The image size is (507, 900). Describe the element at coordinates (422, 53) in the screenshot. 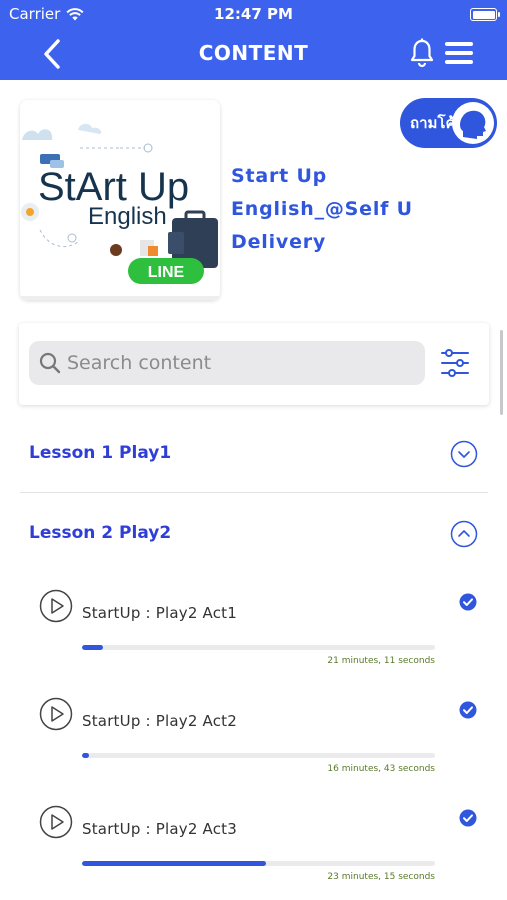

I see `bell-icon` at that location.